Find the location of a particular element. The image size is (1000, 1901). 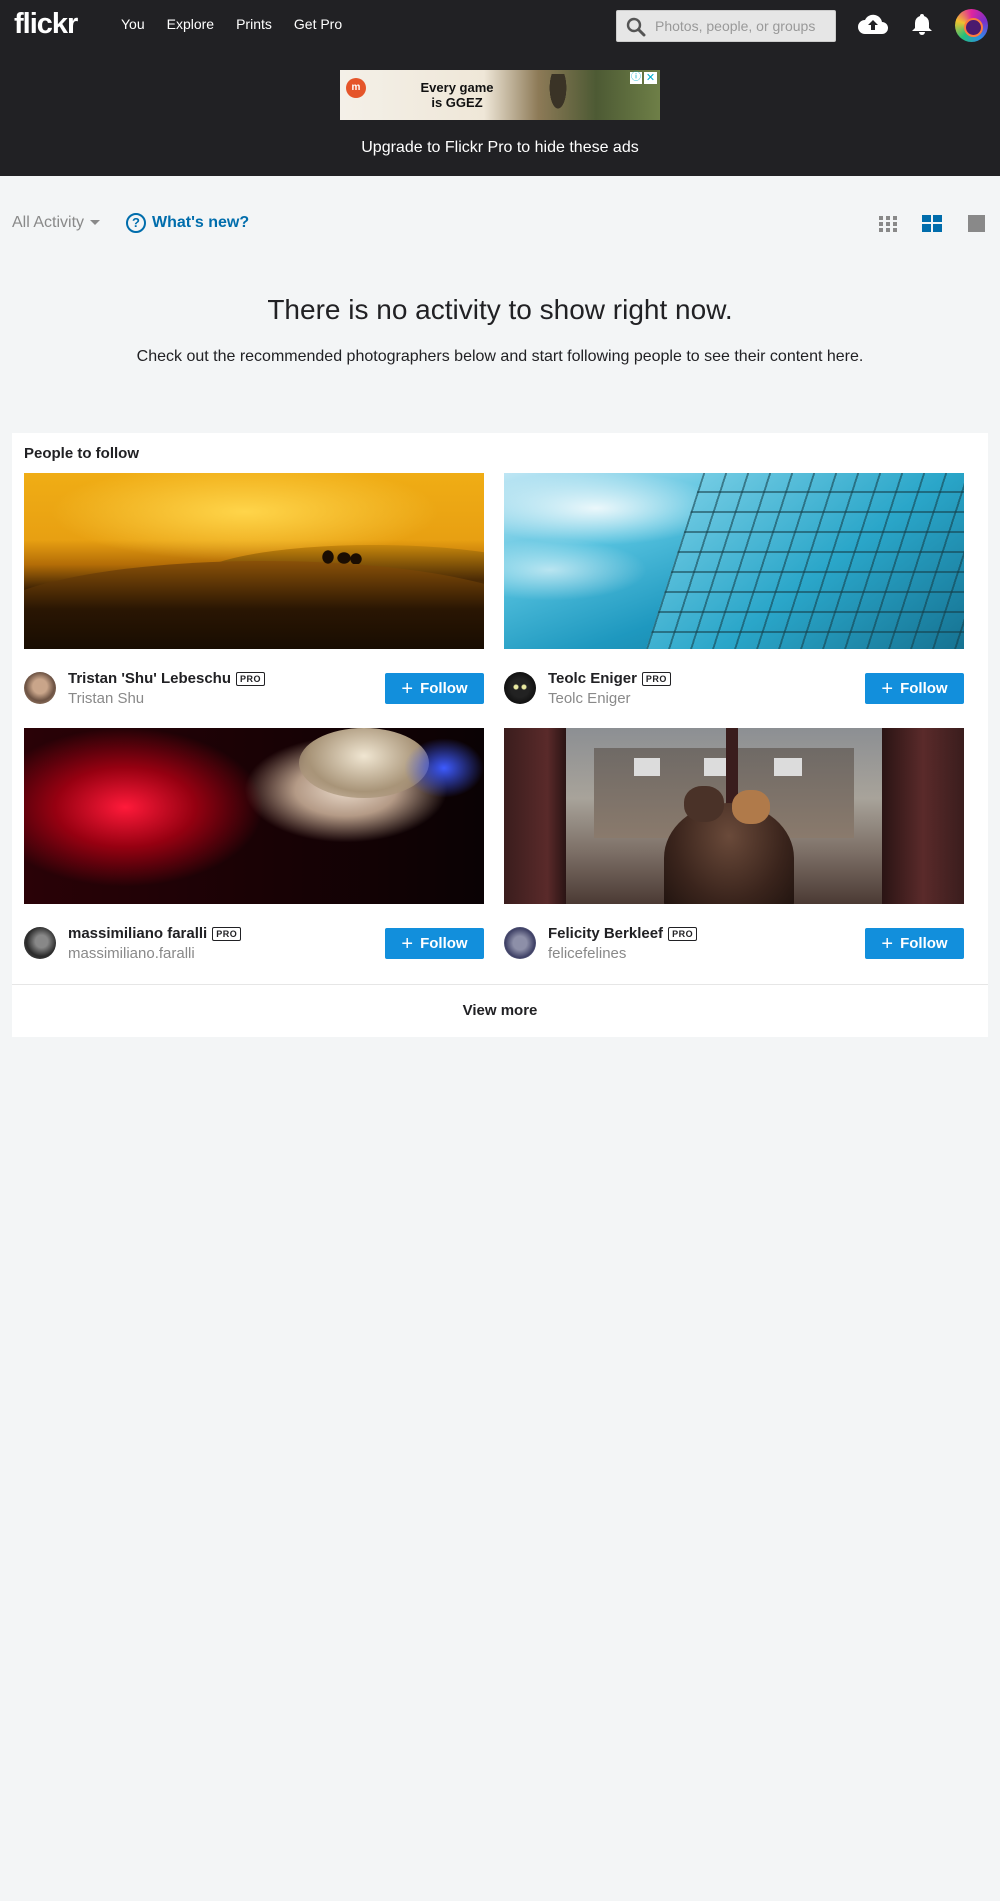

ad-banner: m Every game is GGEZ ⓘ ✕ is located at coordinates (500, 95).